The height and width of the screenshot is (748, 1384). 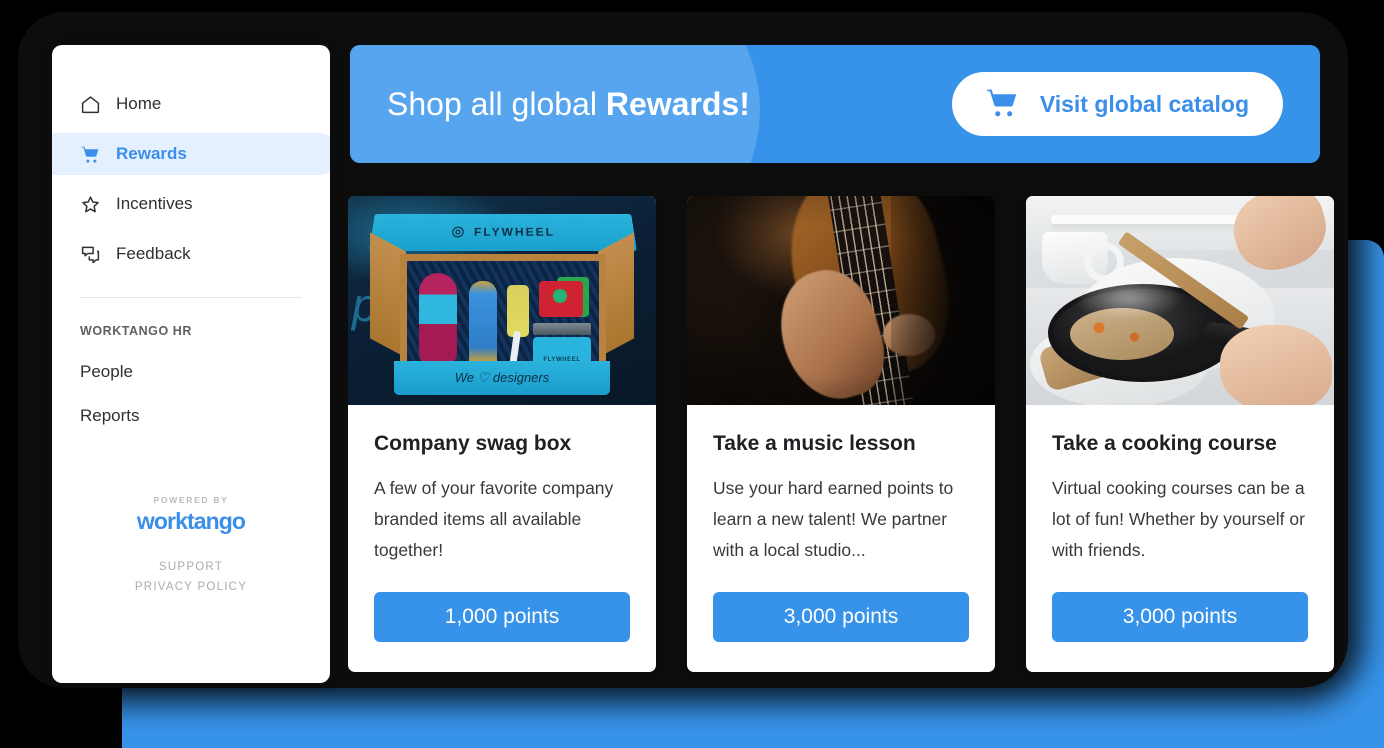 What do you see at coordinates (151, 153) in the screenshot?
I see `sidebar-item-label: Rewards` at bounding box center [151, 153].